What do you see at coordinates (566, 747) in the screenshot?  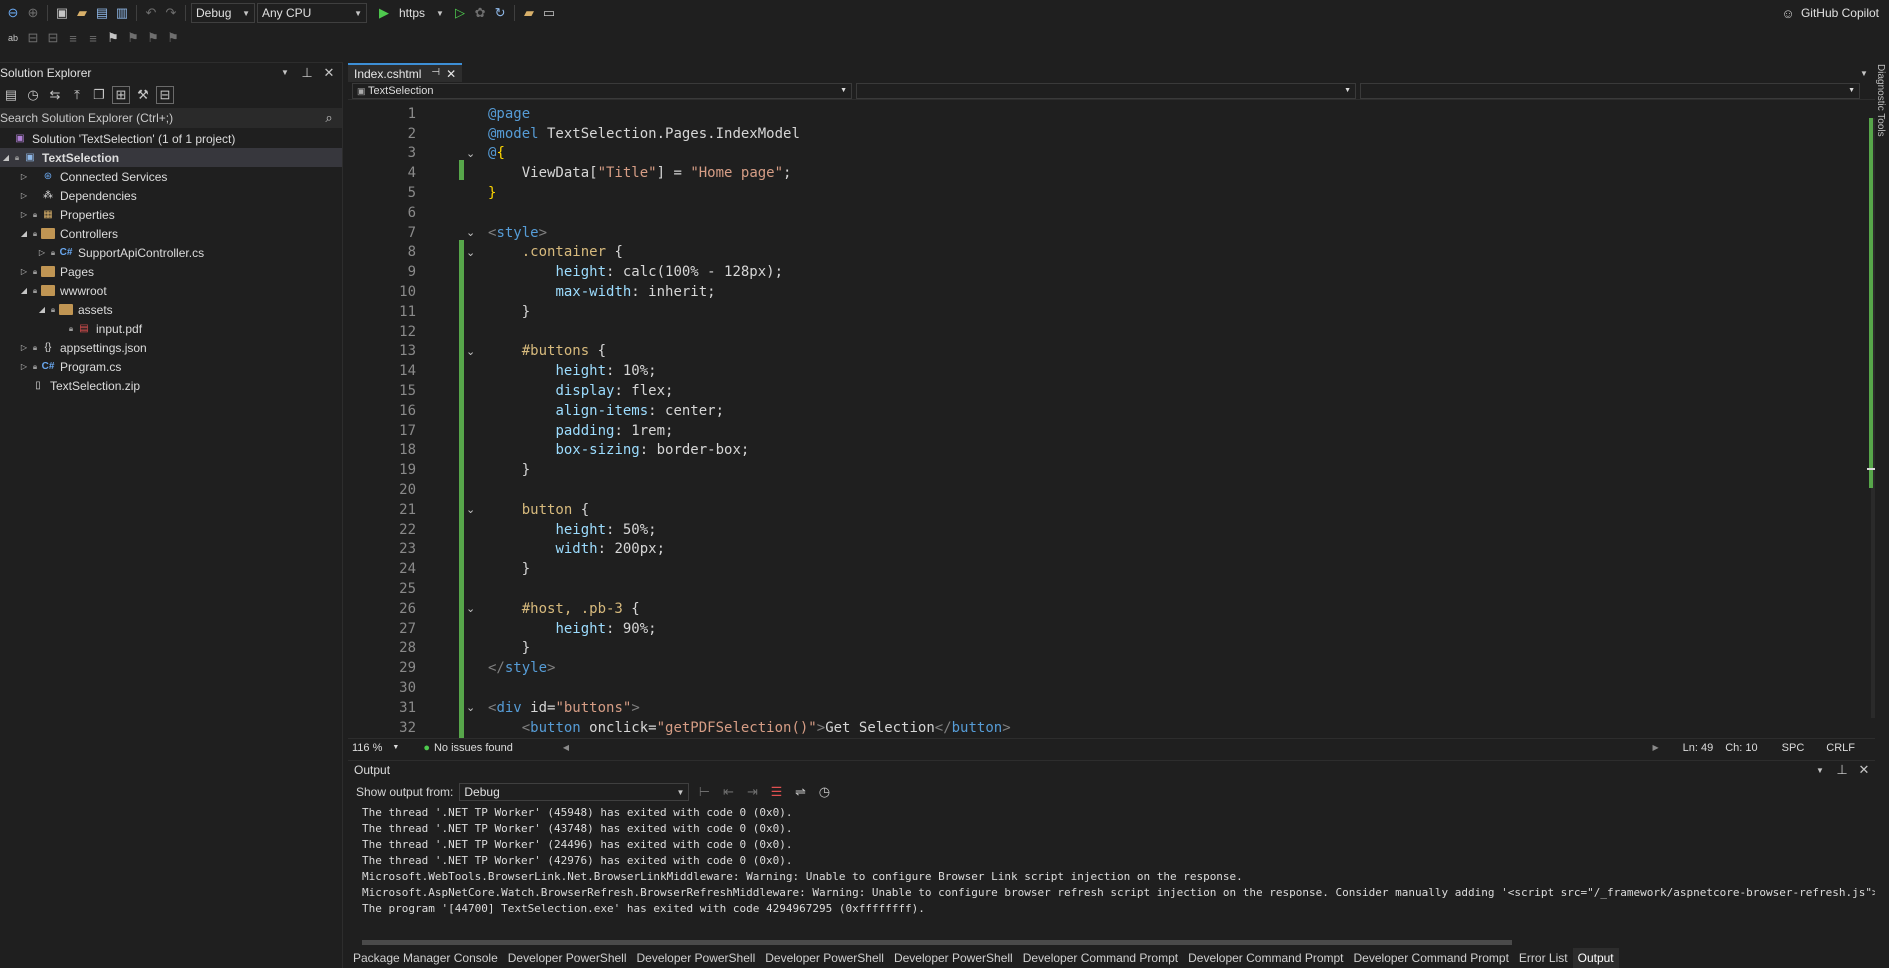 I see `scroll-left-icon: ◀` at bounding box center [566, 747].